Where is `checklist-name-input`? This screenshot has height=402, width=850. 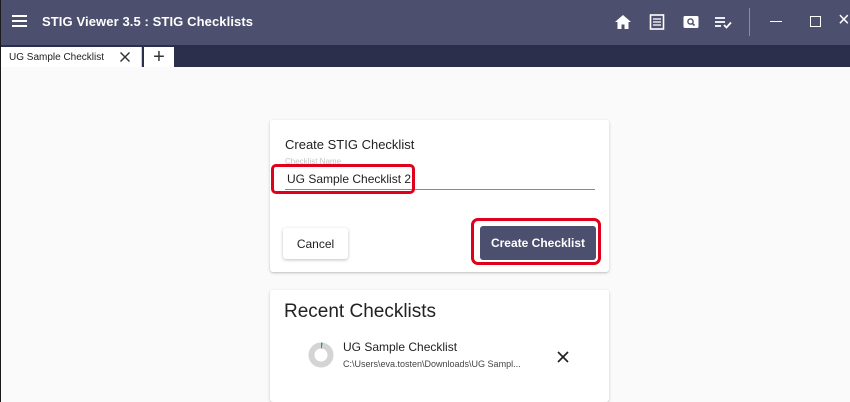
checklist-name-input is located at coordinates (440, 179).